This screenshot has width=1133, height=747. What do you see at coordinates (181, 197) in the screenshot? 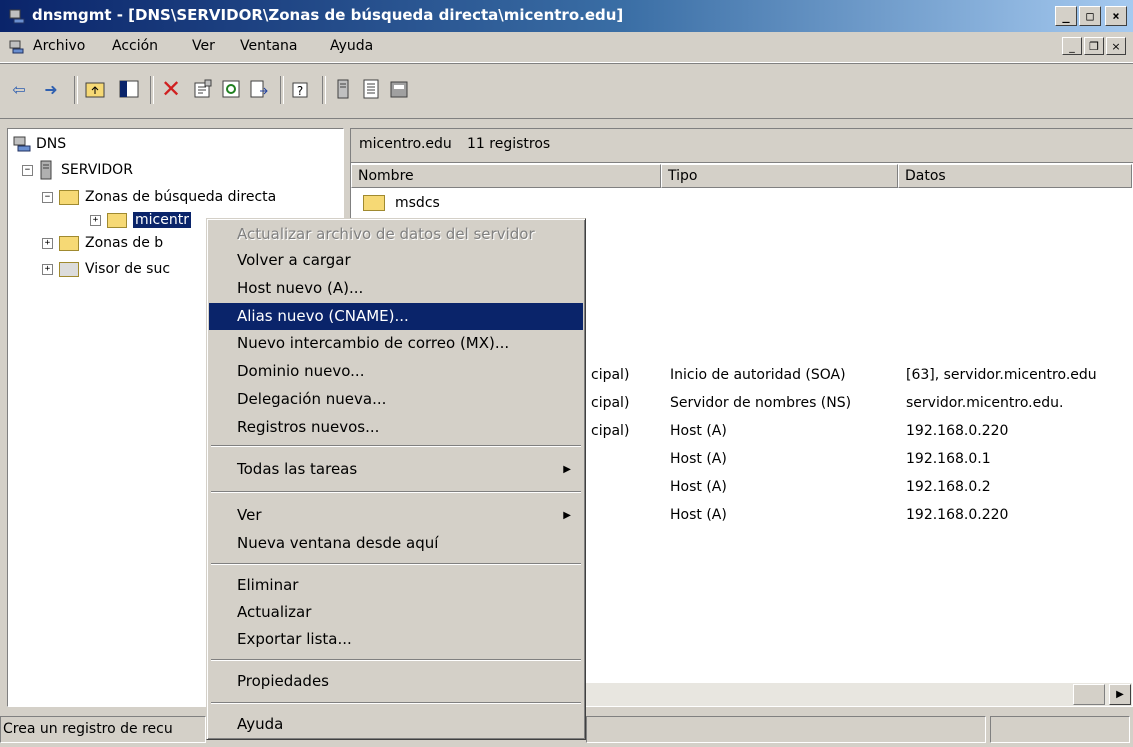
I see `tree-label: Zonas de búsqueda directa` at bounding box center [181, 197].